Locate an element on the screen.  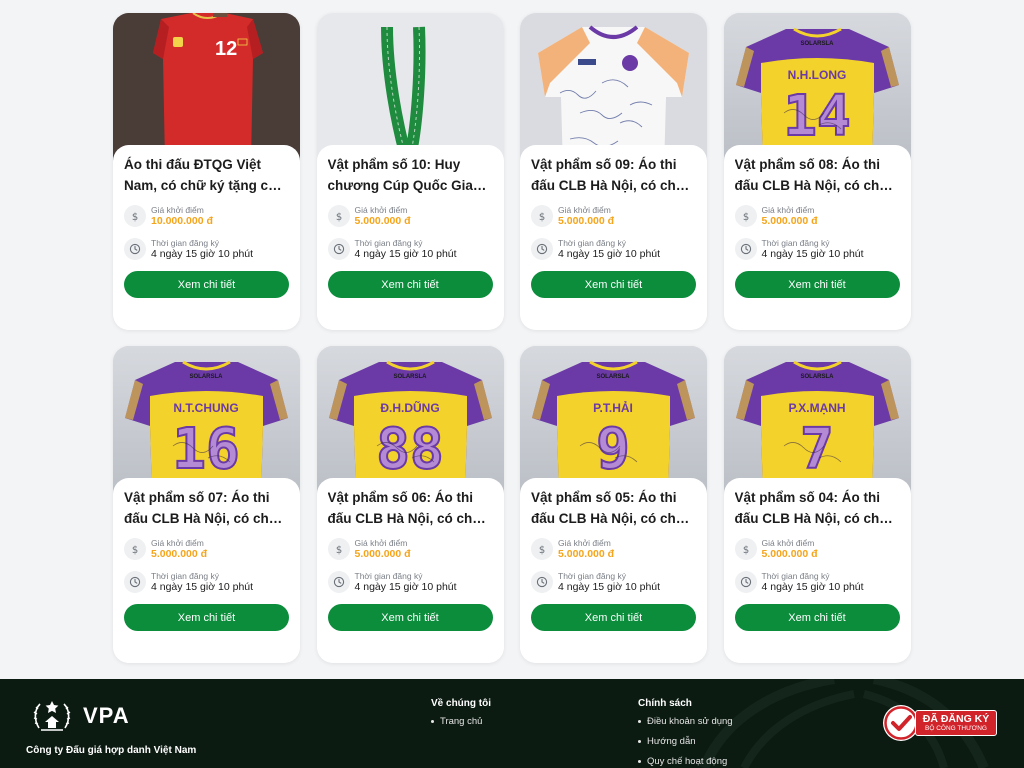
logo-text: VPA is located at coordinates (106, 715).